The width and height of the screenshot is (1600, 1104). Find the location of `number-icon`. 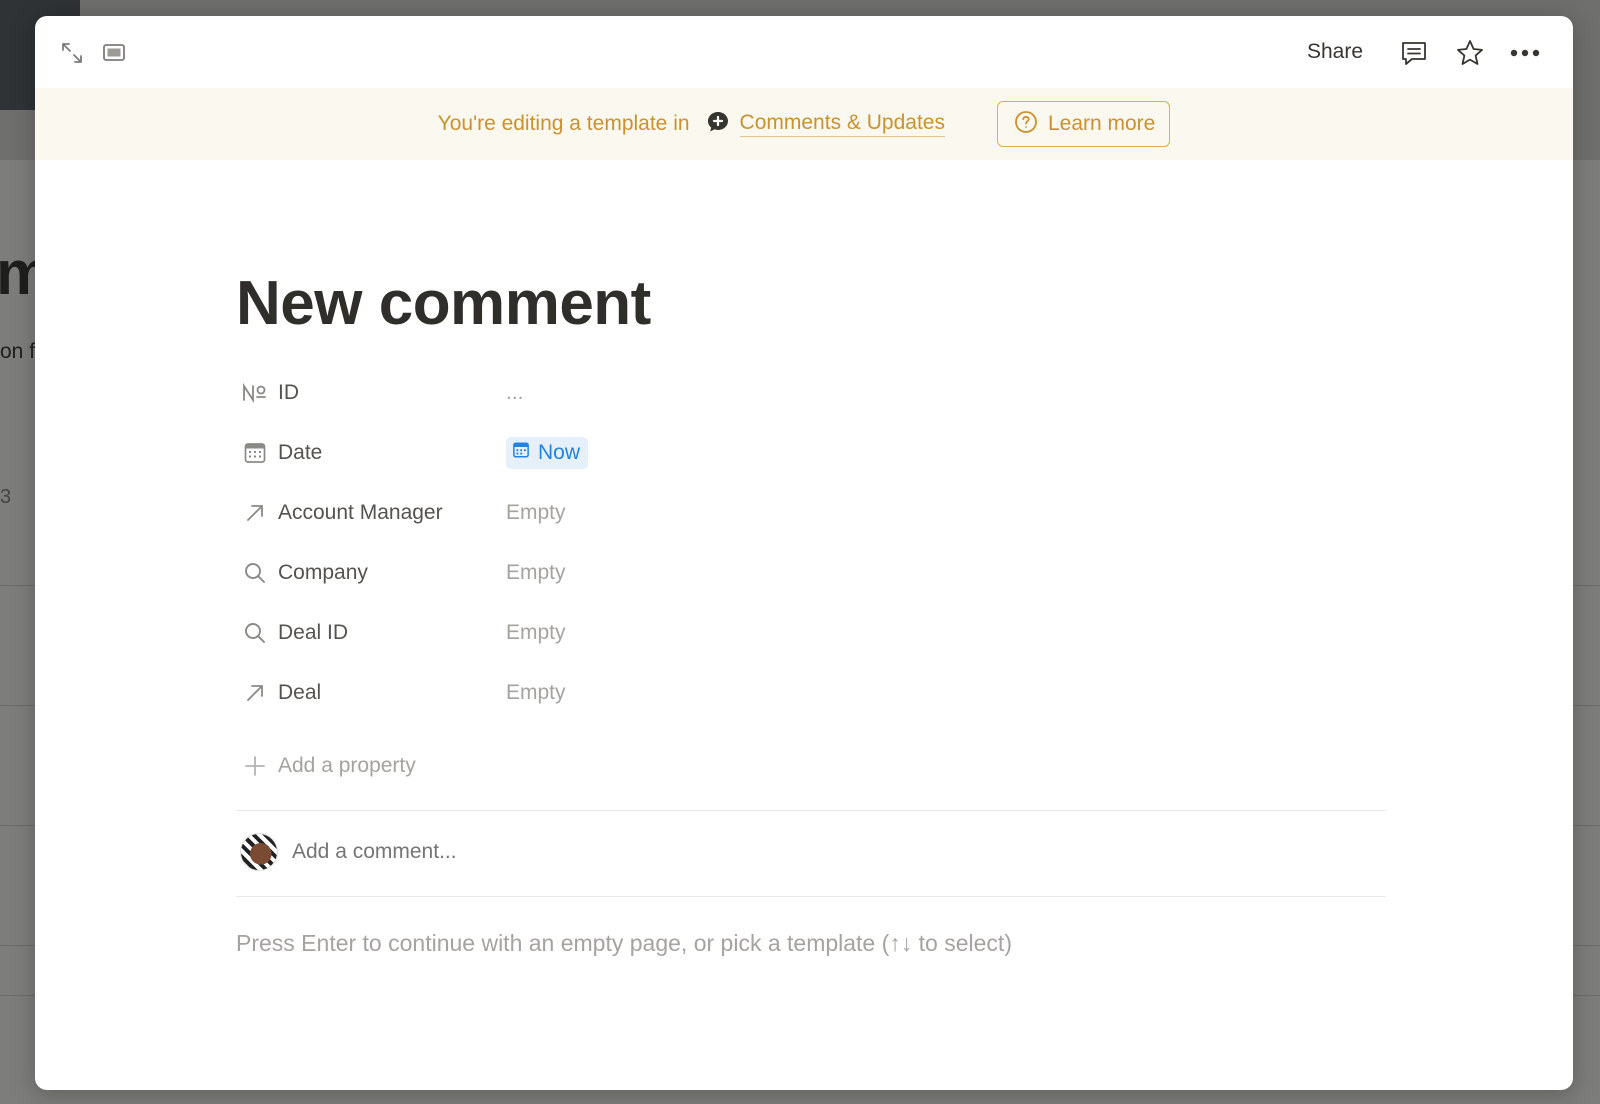

number-icon is located at coordinates (255, 393).